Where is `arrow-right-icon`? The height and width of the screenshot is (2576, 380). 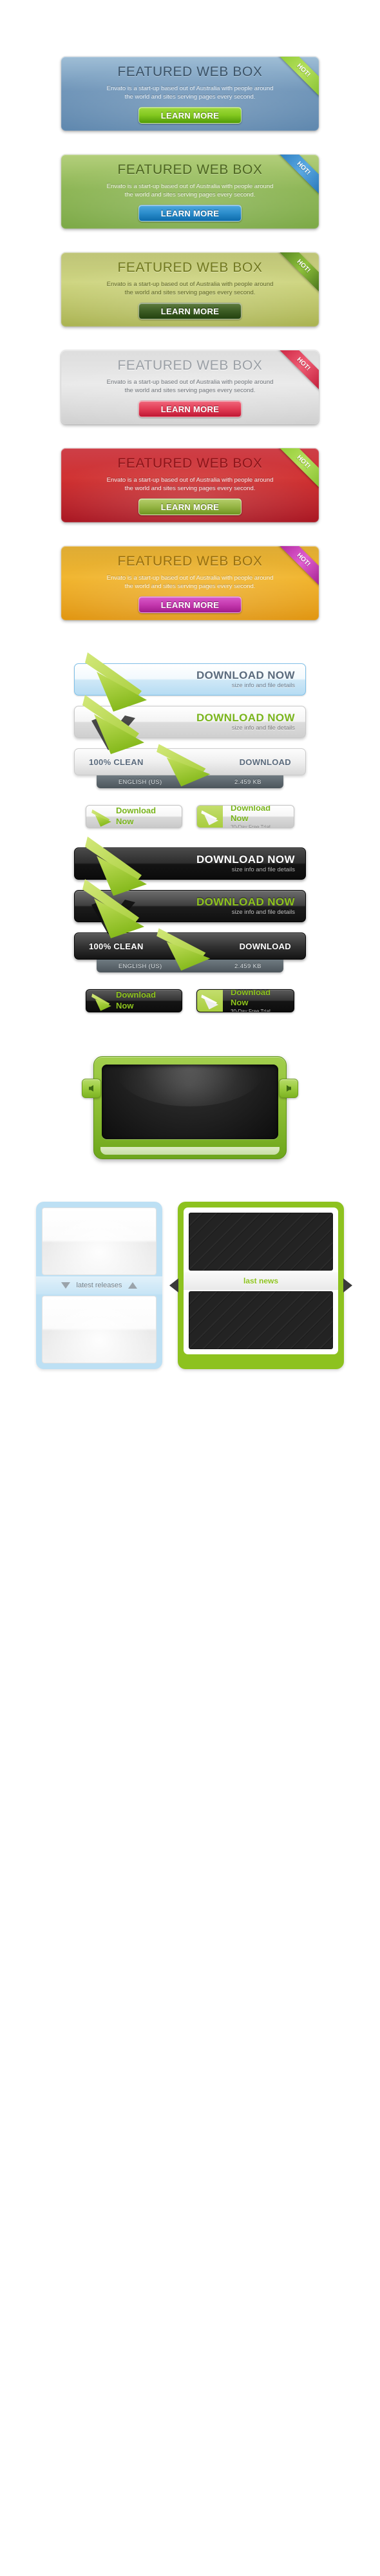
arrow-right-icon is located at coordinates (289, 1089).